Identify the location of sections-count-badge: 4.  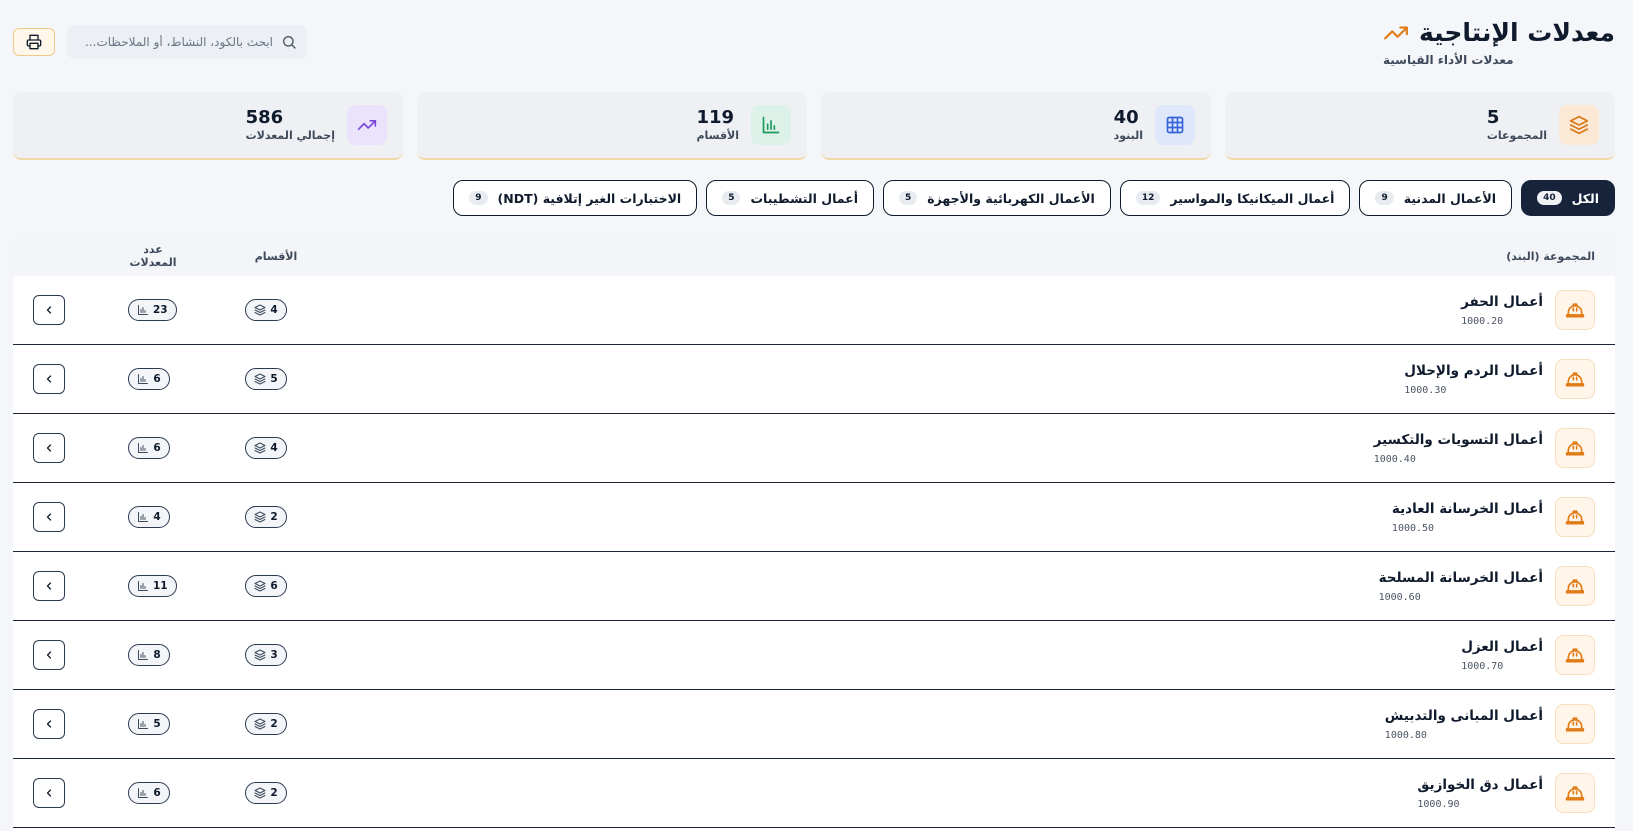
(266, 310).